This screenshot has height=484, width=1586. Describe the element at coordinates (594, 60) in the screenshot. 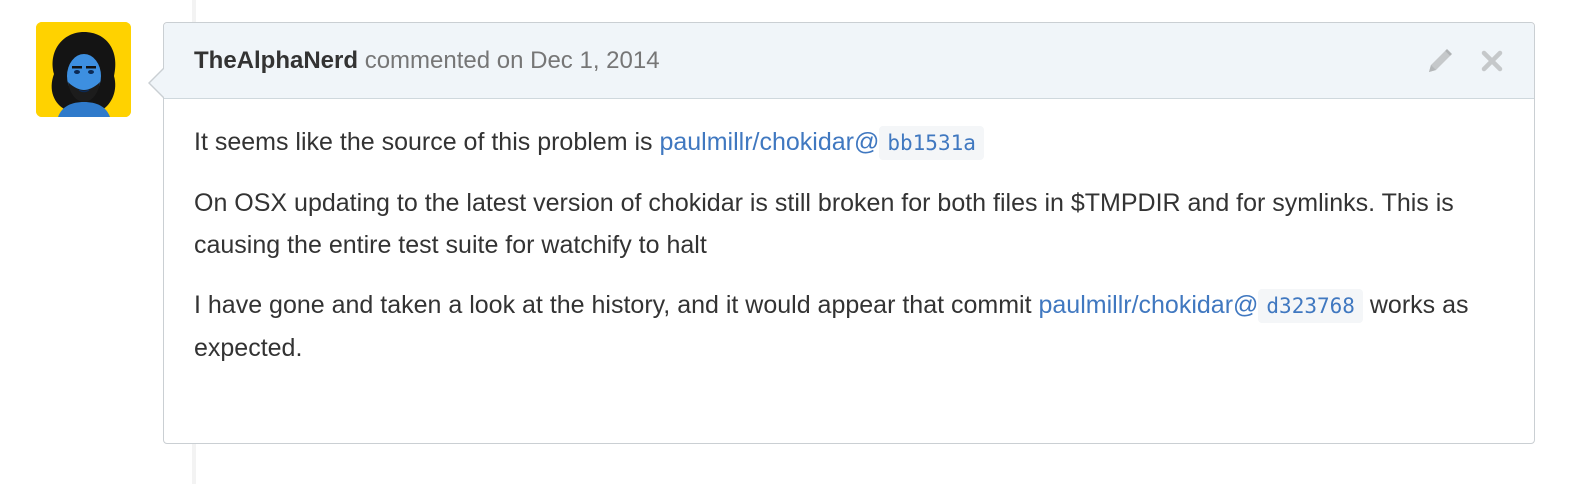

I see `comment-date: Dec 1, 2014` at that location.